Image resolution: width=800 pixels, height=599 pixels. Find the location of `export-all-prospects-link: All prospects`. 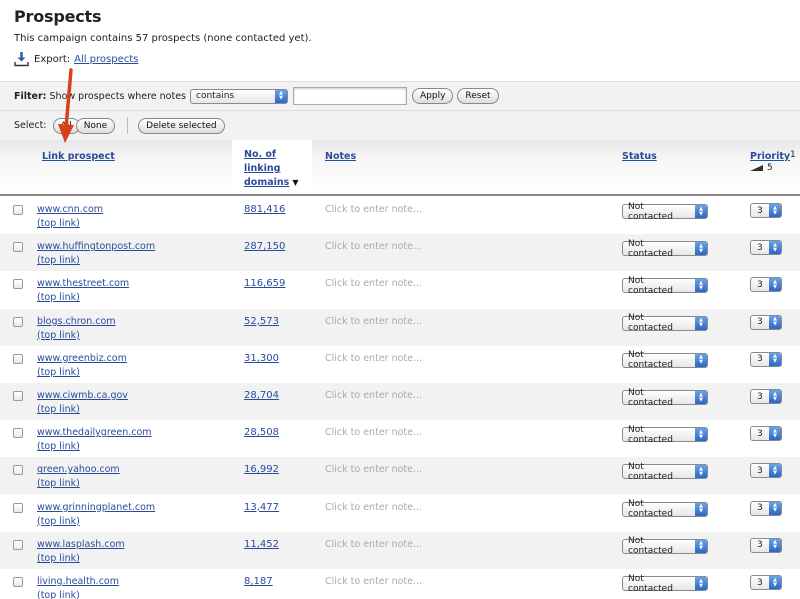

export-all-prospects-link: All prospects is located at coordinates (106, 59).